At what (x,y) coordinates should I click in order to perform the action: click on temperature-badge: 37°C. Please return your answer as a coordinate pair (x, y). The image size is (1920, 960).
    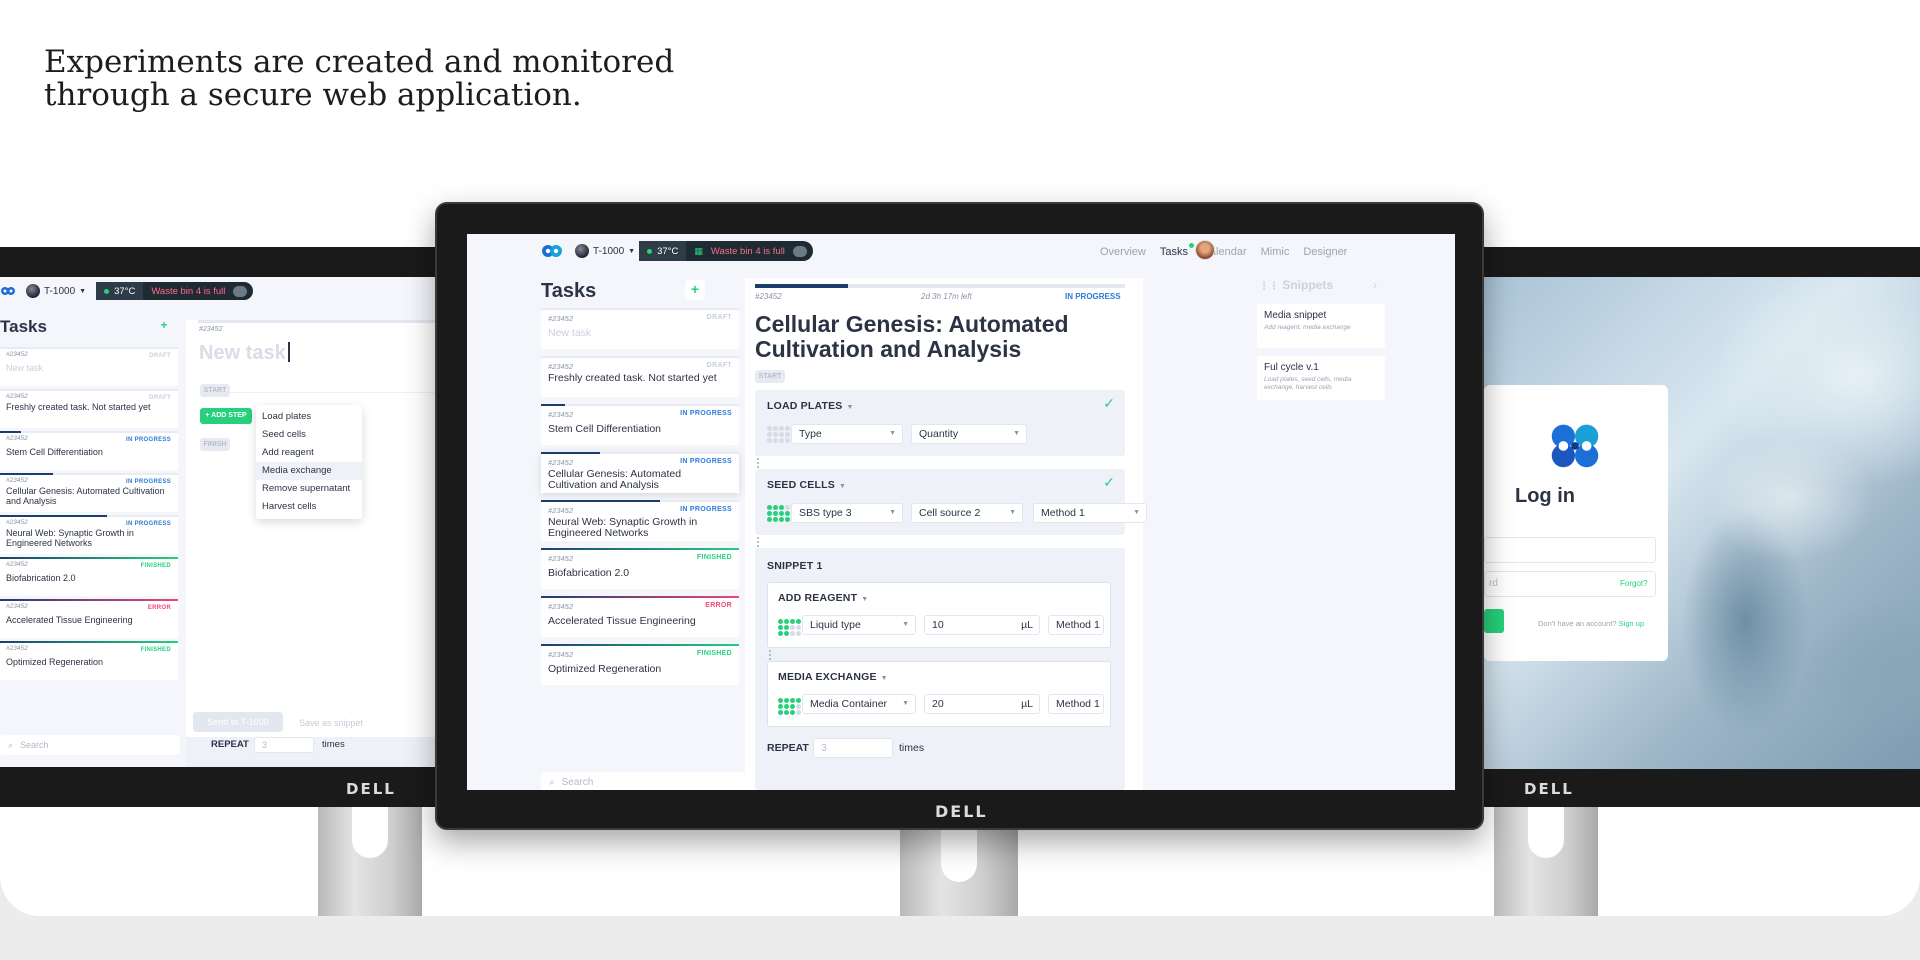
    Looking at the image, I should click on (120, 291).